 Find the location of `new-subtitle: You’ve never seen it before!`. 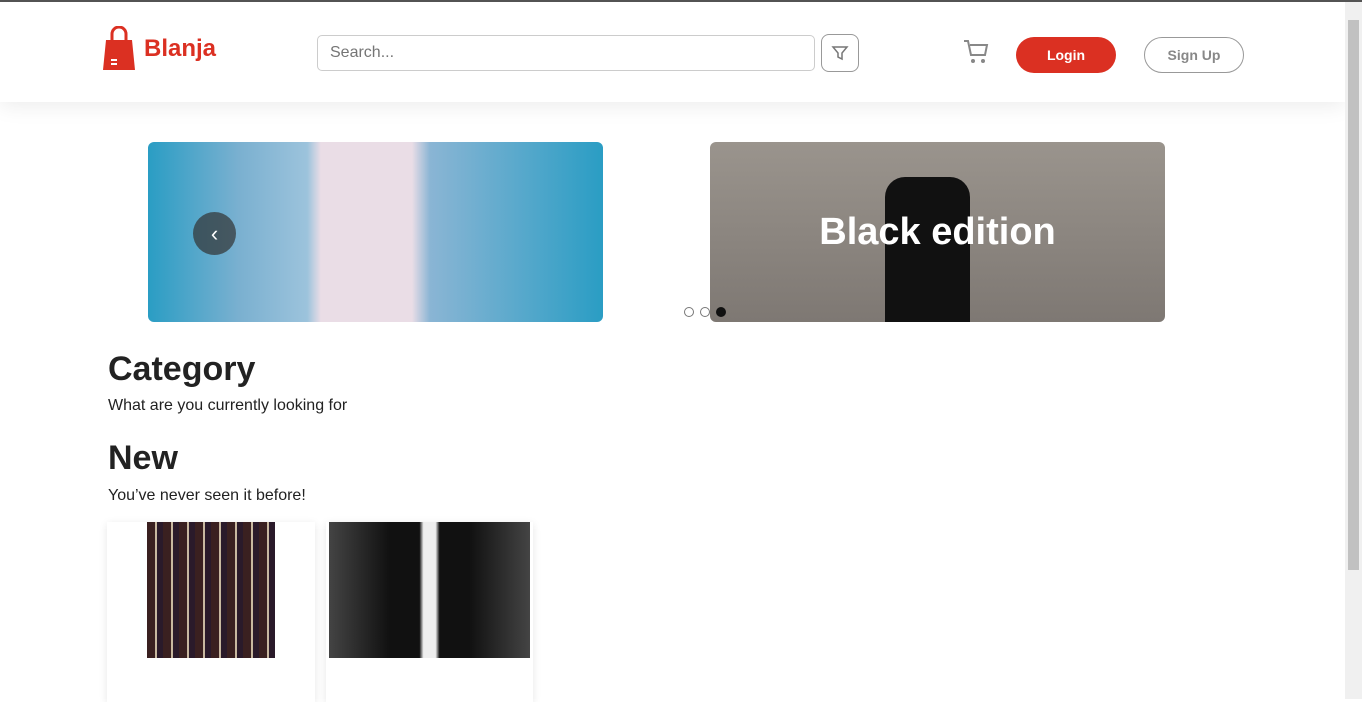

new-subtitle: You’ve never seen it before! is located at coordinates (207, 495).